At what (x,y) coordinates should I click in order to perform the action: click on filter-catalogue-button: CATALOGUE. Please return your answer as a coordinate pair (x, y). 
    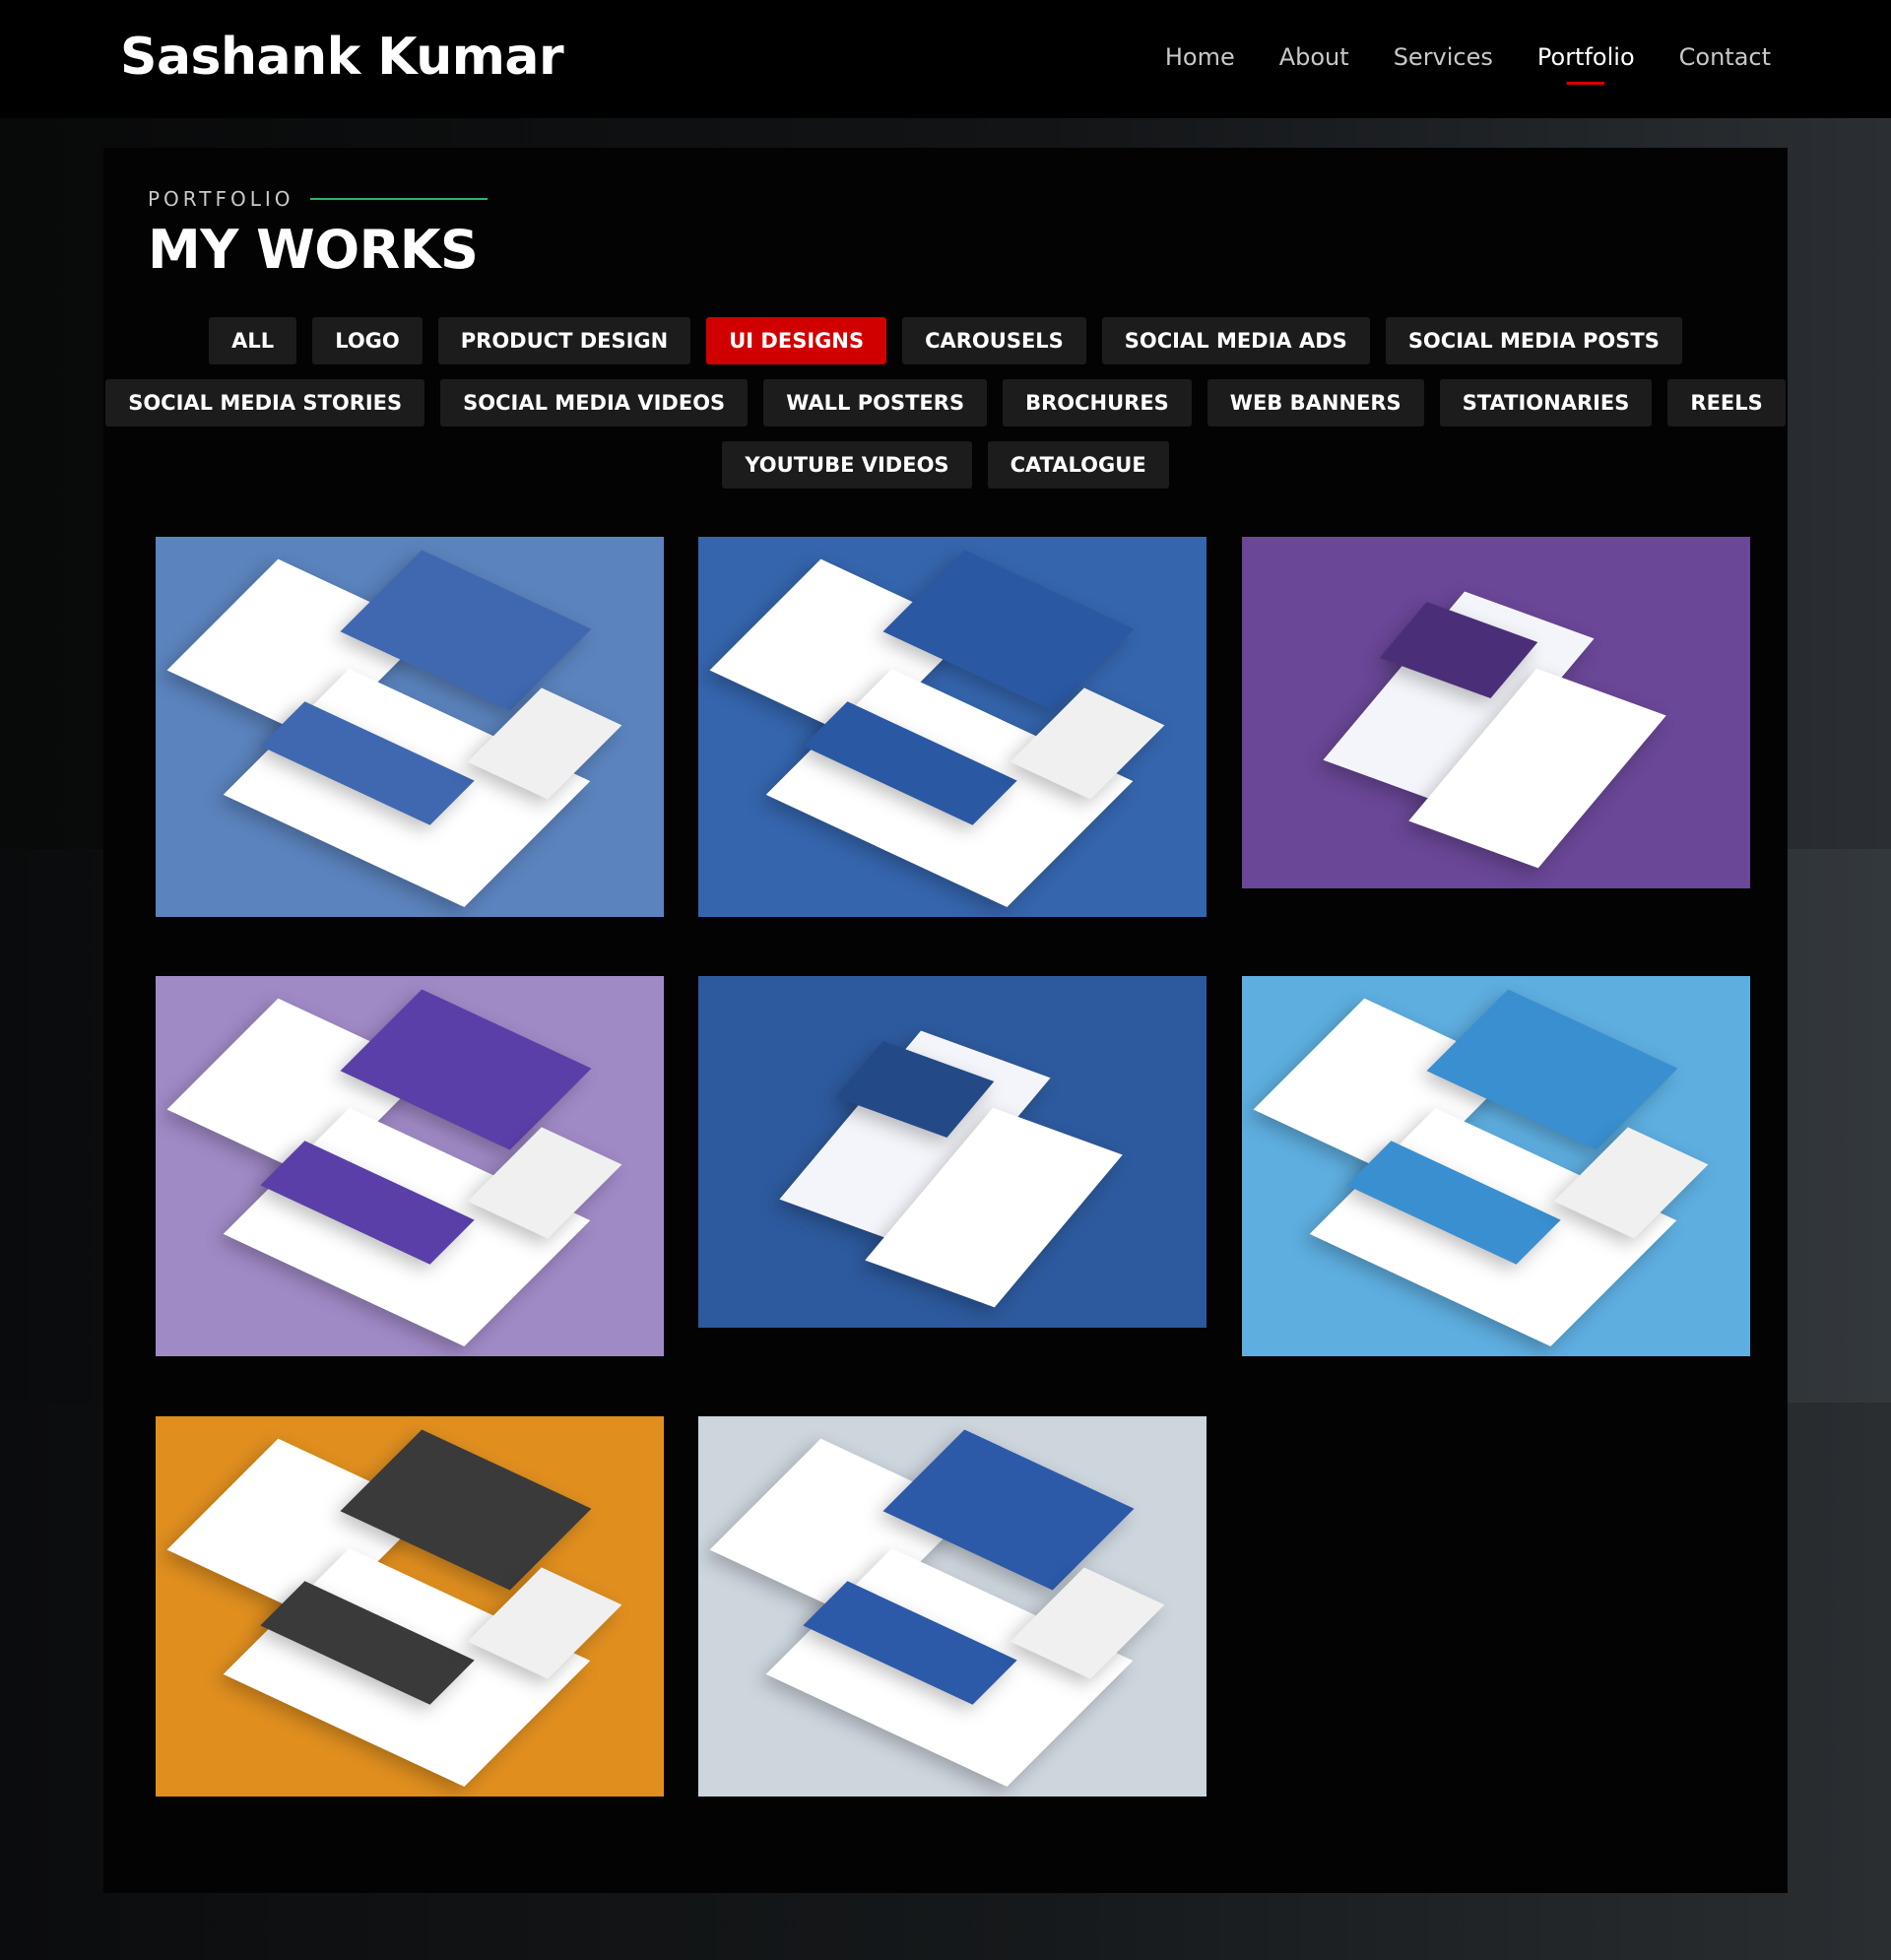
    Looking at the image, I should click on (1078, 465).